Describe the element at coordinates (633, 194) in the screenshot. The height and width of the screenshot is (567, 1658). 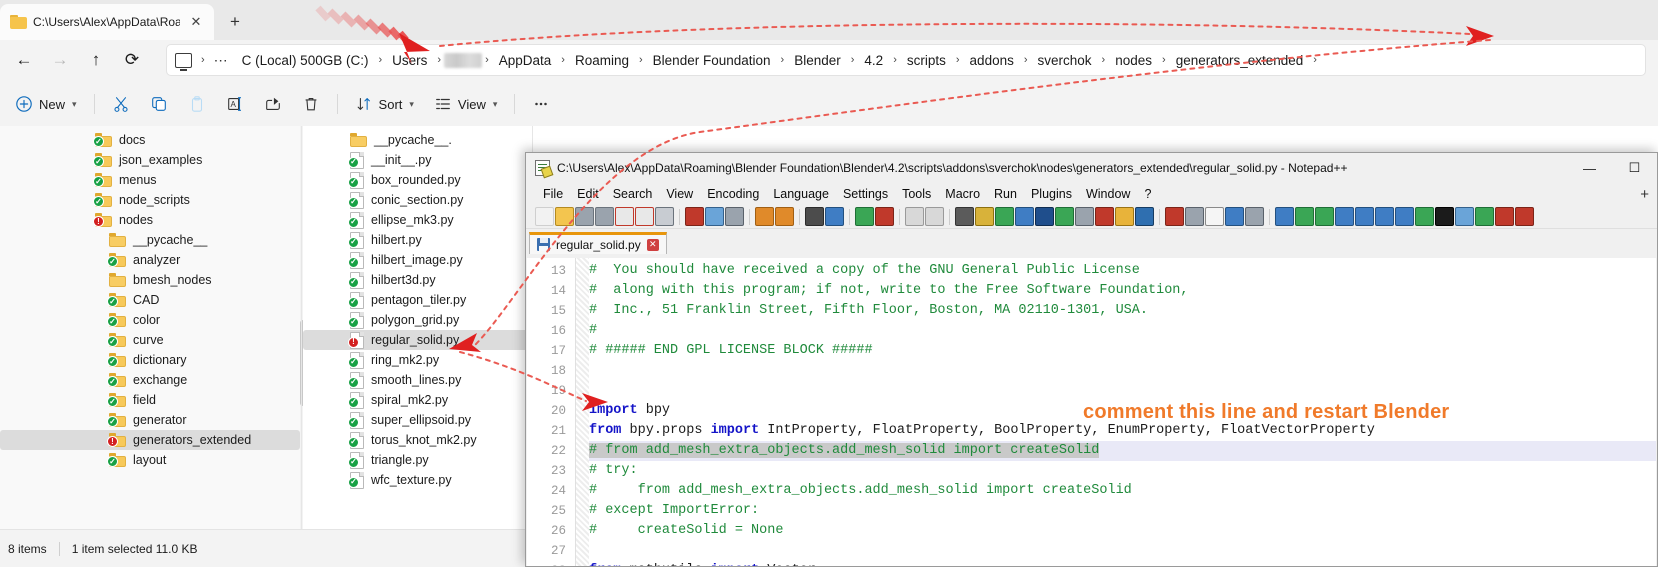
I see `menu-search: Search` at that location.